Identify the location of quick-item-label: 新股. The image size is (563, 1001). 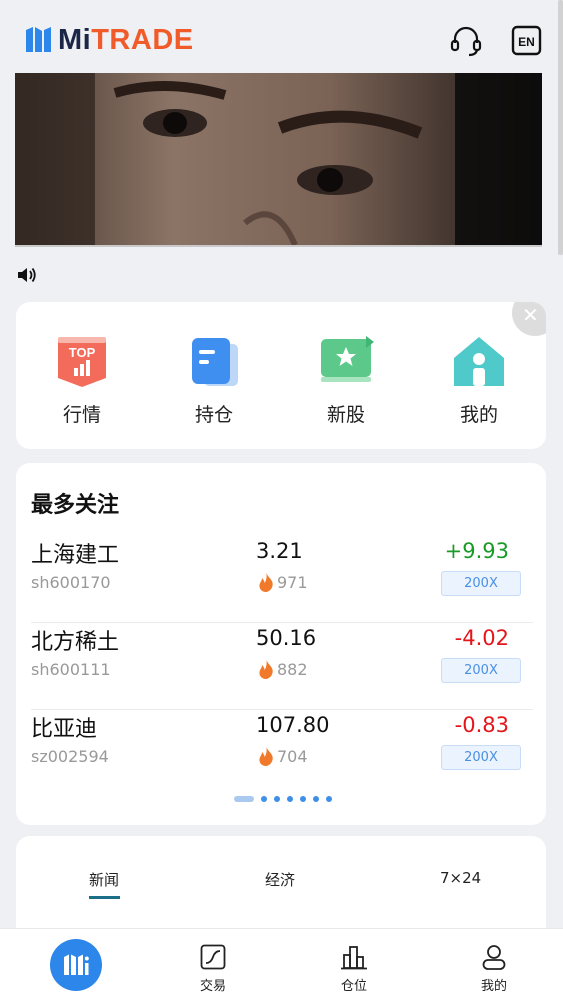
(345, 415).